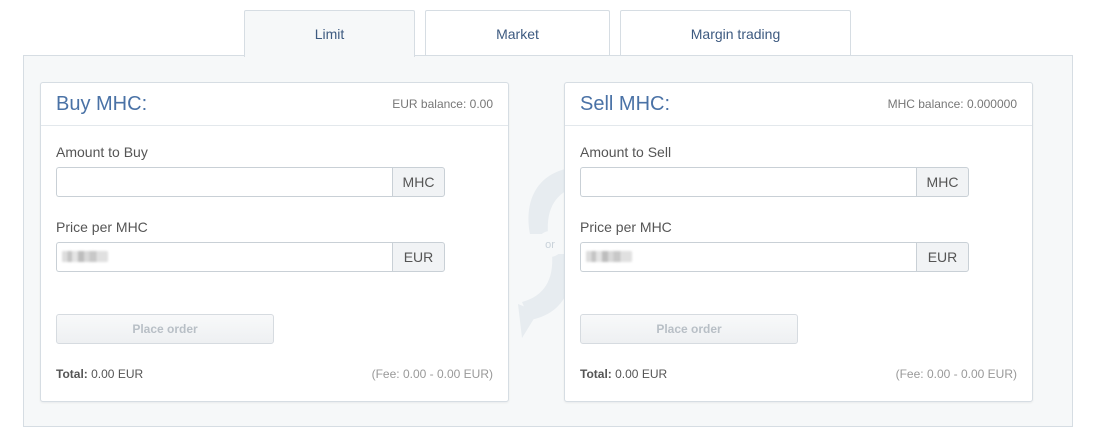  I want to click on buy-price-group: EUR, so click(250, 257).